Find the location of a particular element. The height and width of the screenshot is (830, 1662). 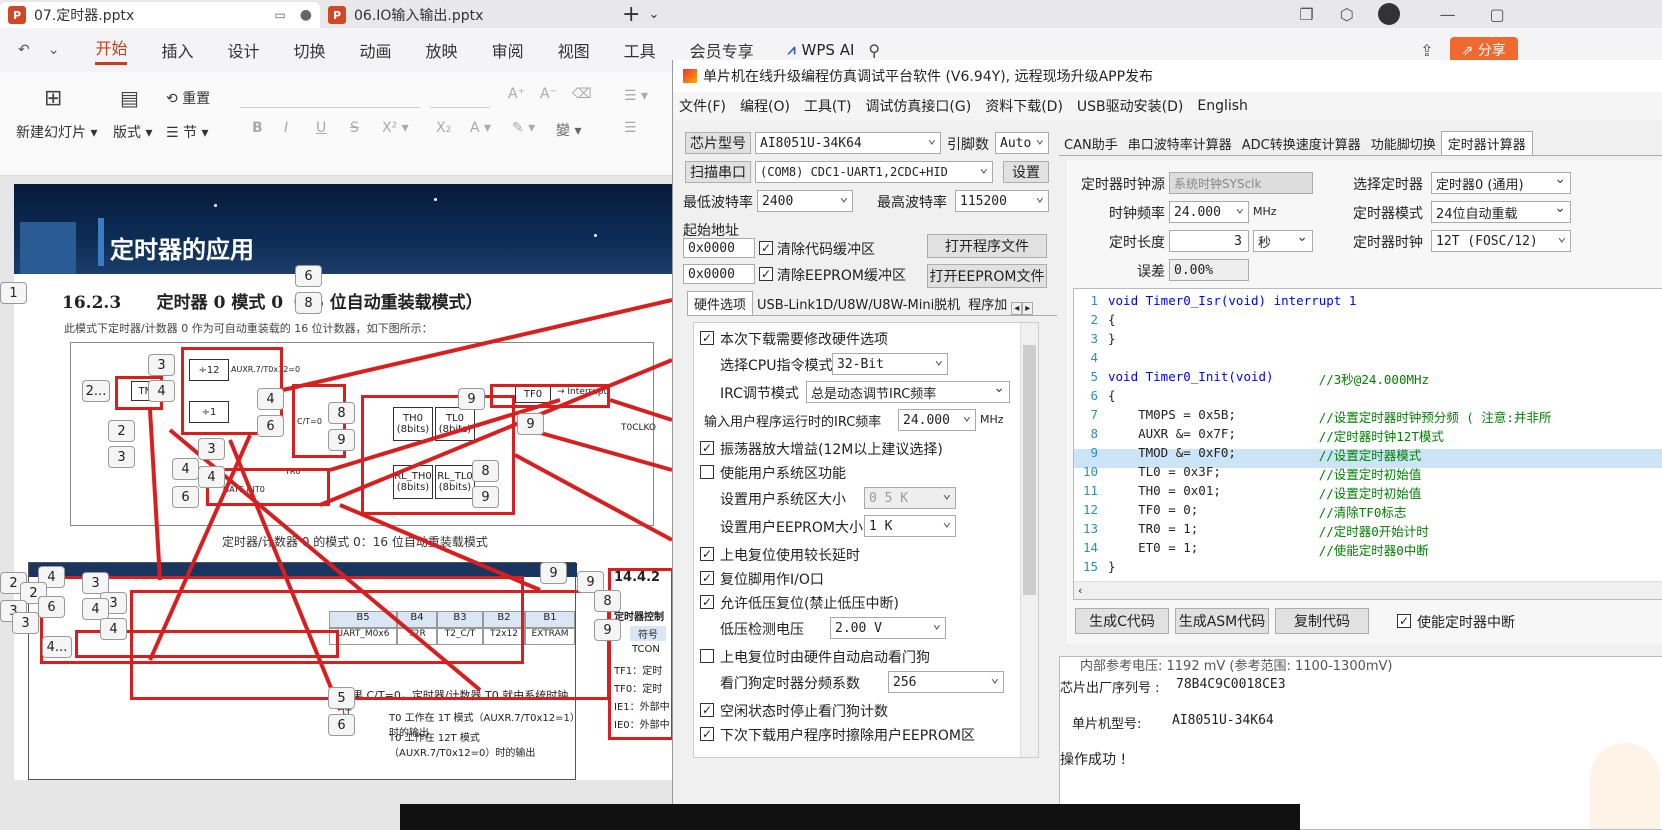

enable-int-label: 使能定时器中断 is located at coordinates (1466, 623).